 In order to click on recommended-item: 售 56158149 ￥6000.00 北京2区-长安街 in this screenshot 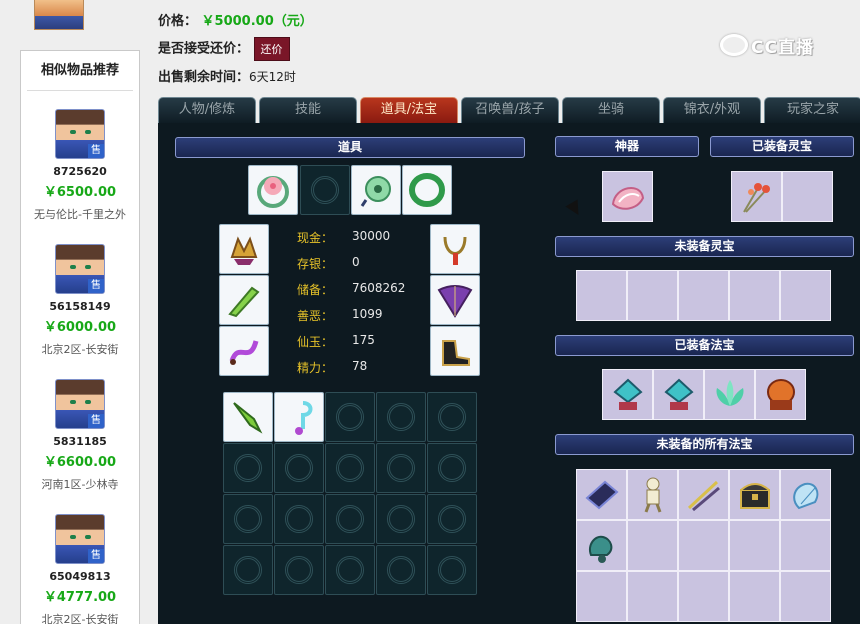, I will do `click(80, 300)`.